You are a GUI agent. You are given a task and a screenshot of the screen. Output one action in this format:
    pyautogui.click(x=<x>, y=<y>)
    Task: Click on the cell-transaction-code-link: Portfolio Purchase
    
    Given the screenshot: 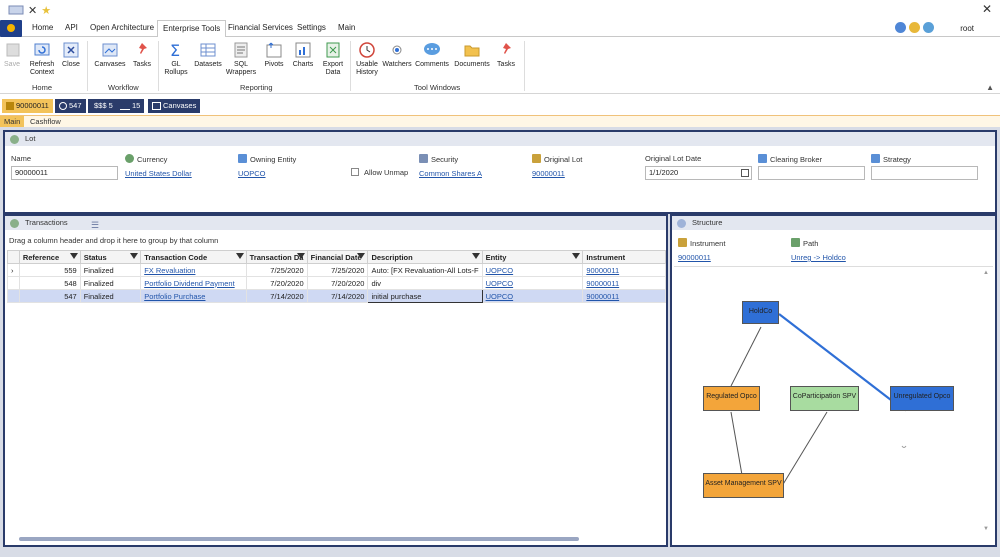 What is the action you would take?
    pyautogui.click(x=193, y=296)
    